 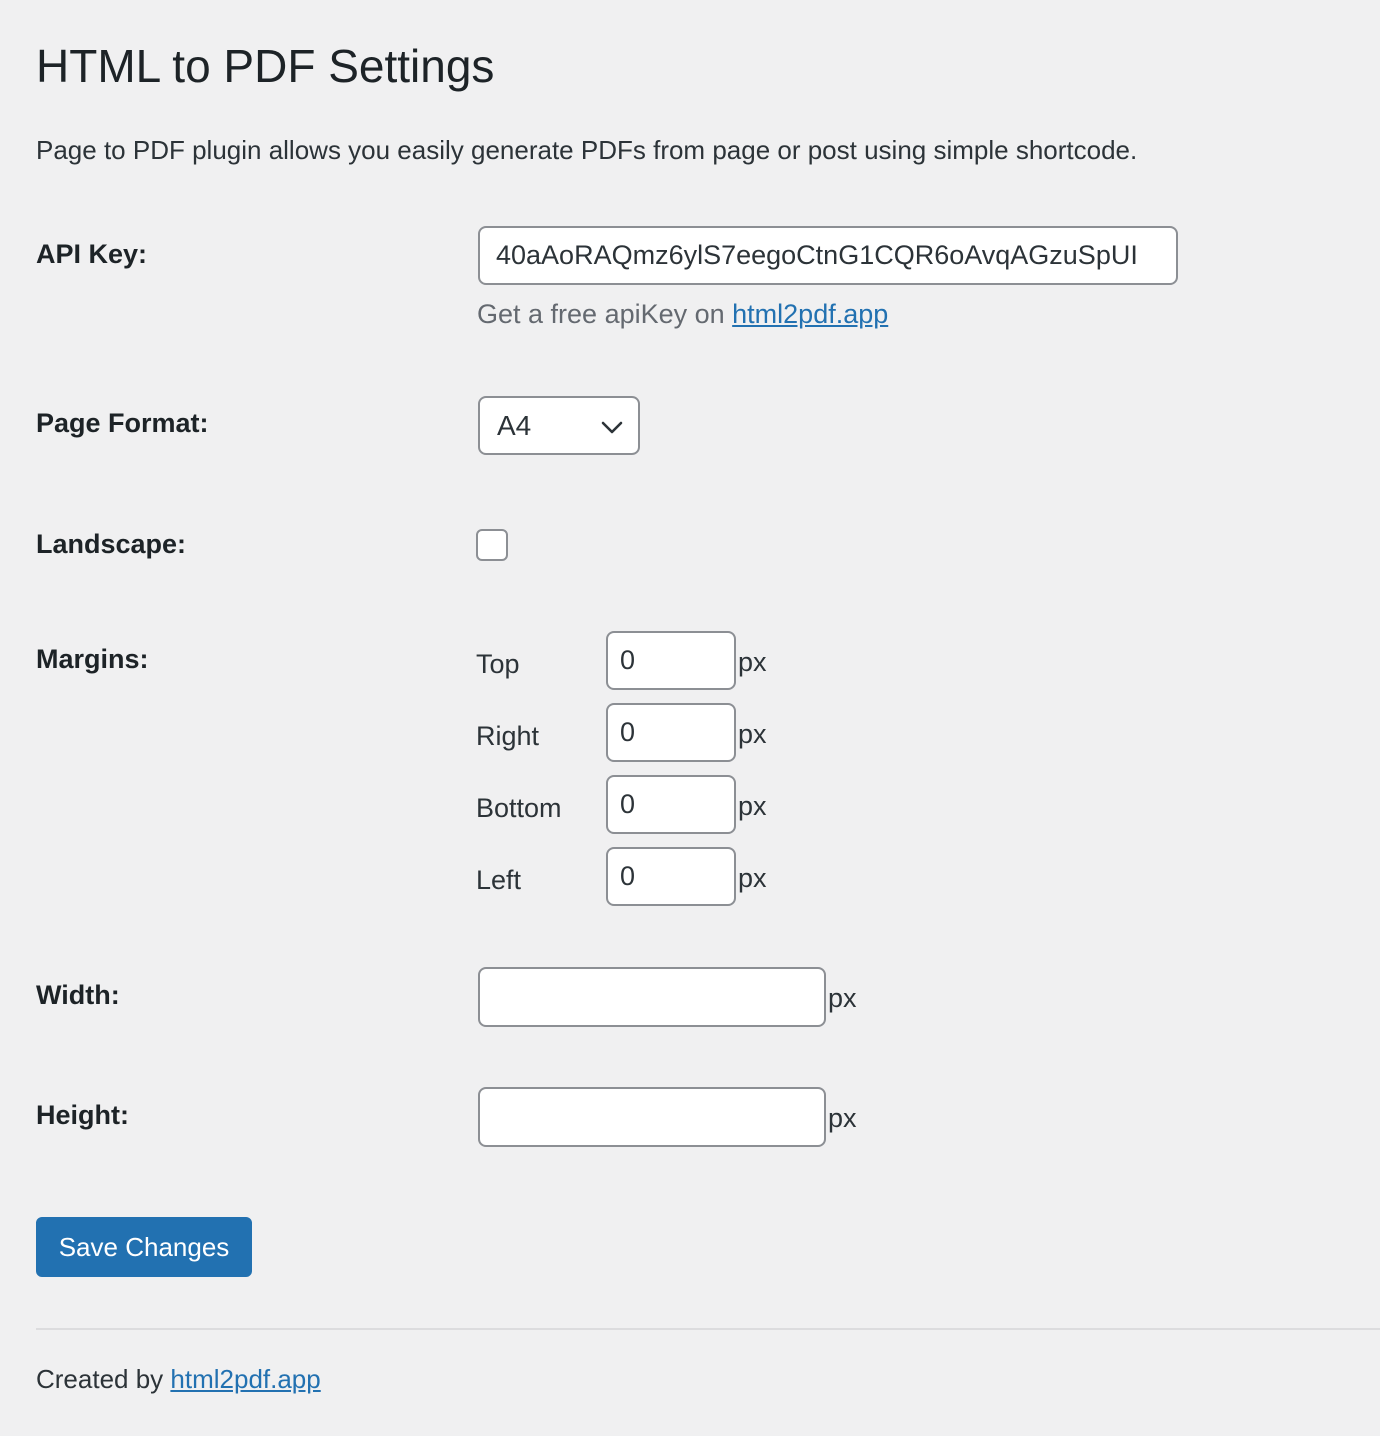 I want to click on margin-right-input, so click(x=671, y=732).